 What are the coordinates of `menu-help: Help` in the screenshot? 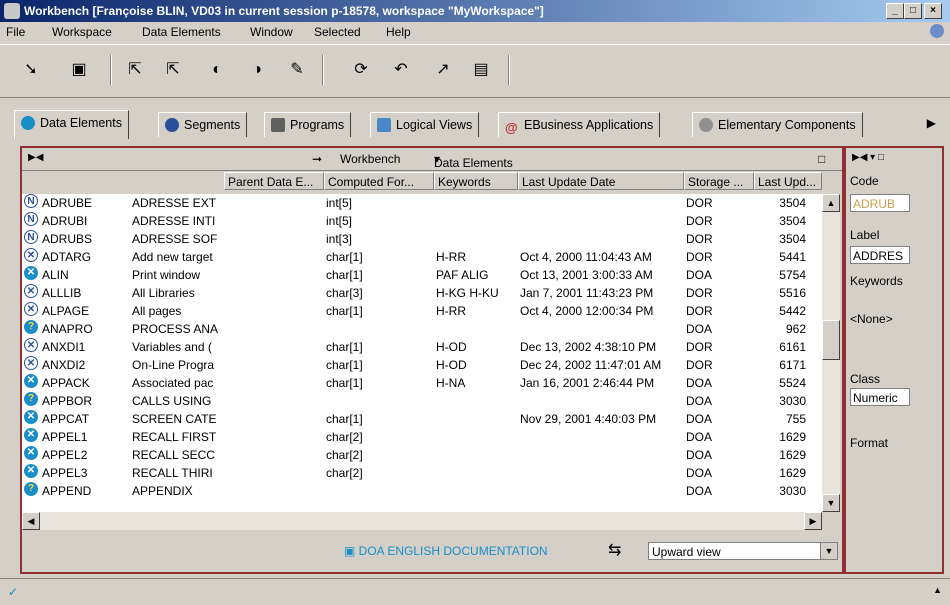 It's located at (398, 32).